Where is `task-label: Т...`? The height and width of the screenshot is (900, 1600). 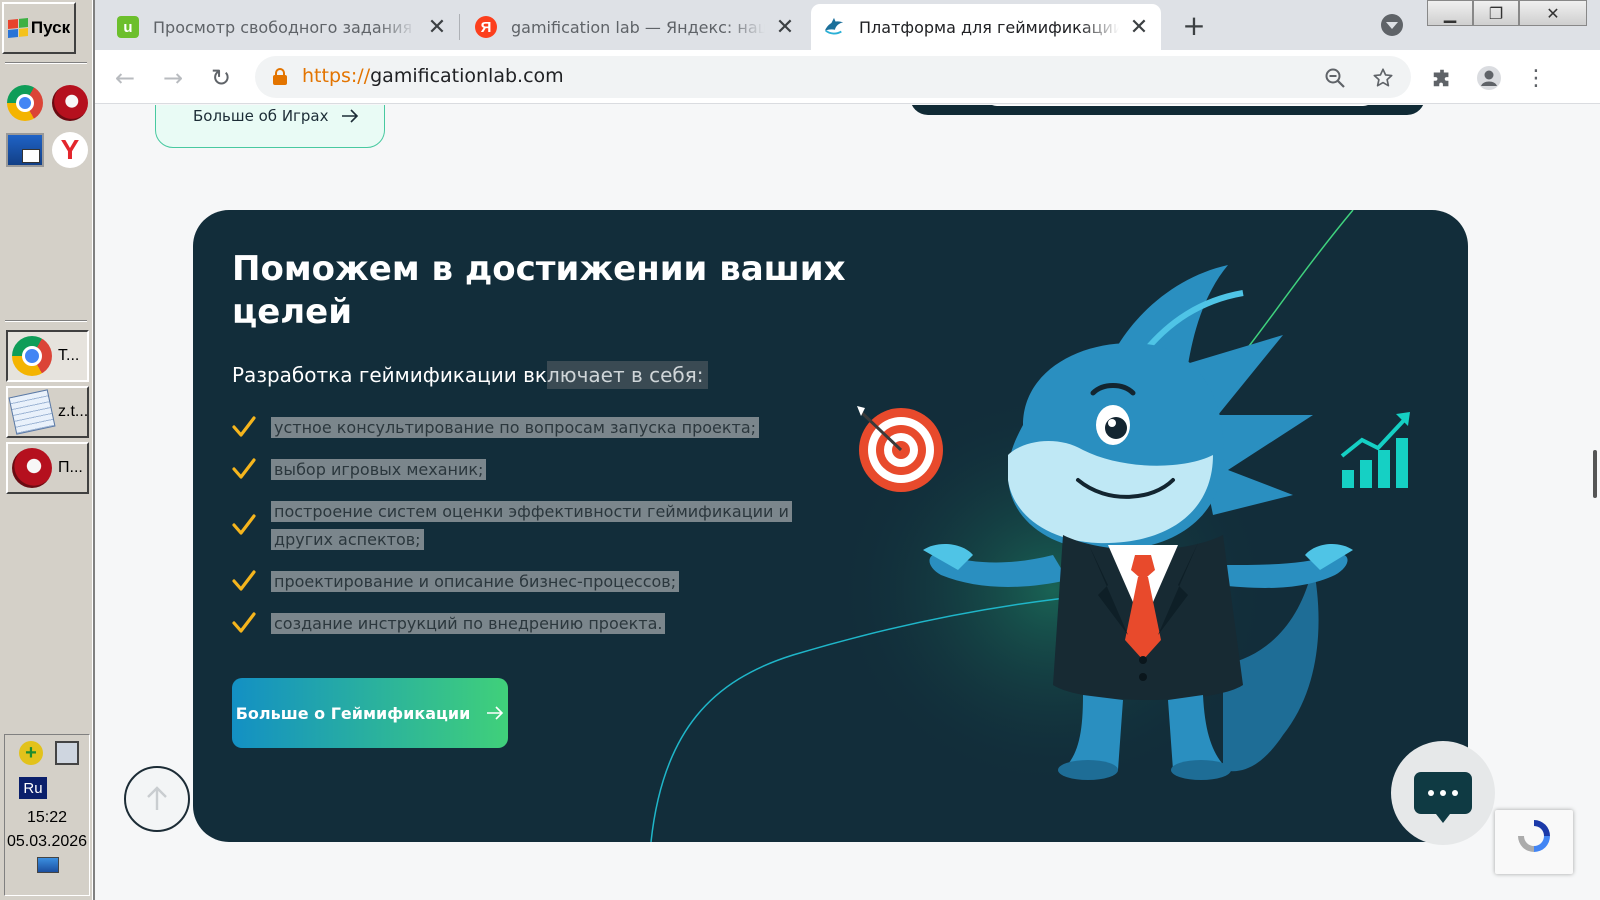 task-label: Т... is located at coordinates (69, 355).